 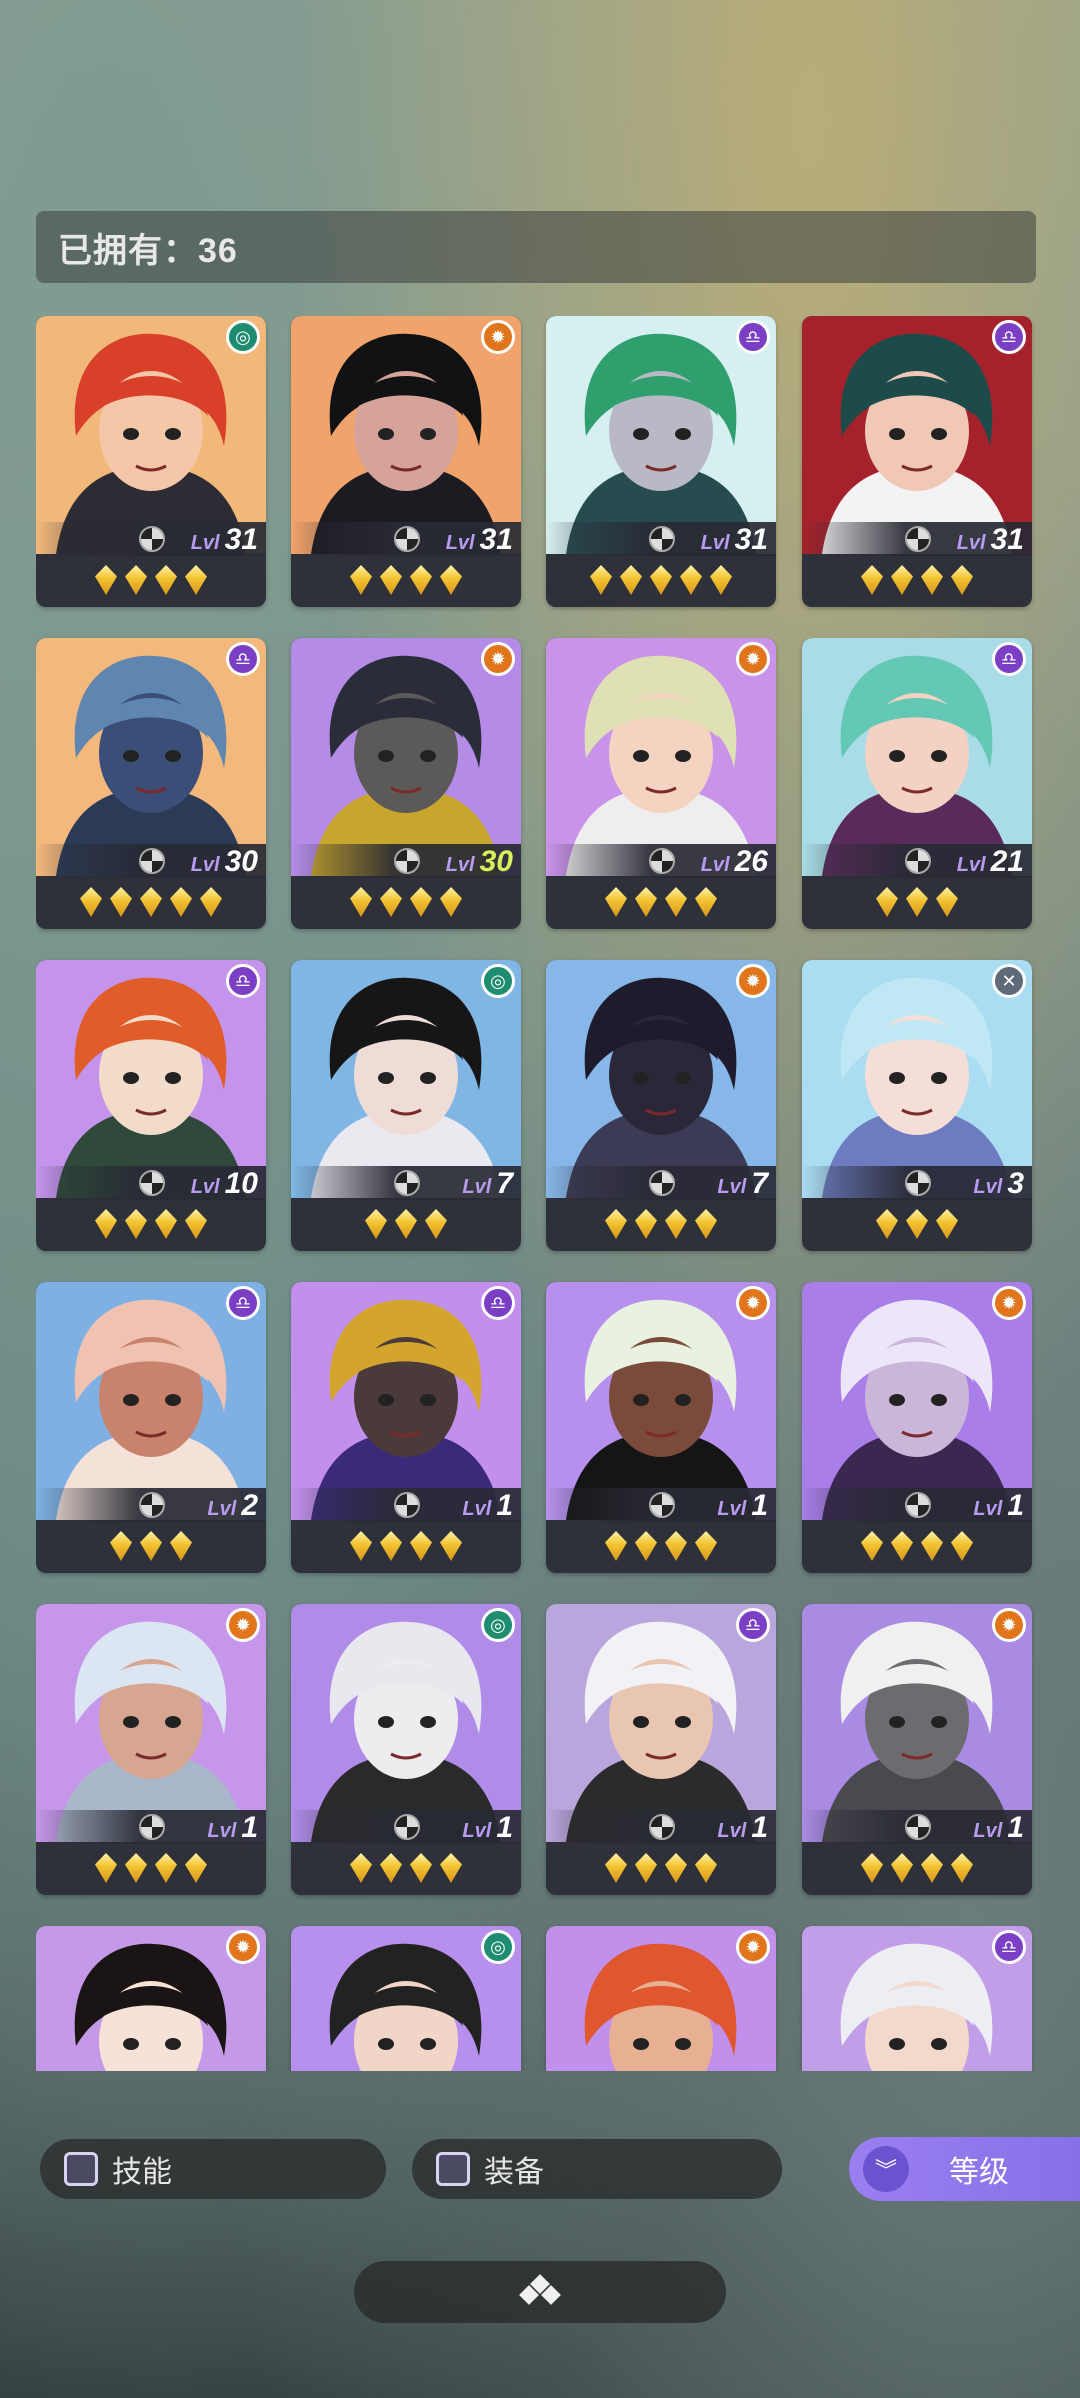 I want to click on collapse-diamond-icon, so click(x=540, y=2290).